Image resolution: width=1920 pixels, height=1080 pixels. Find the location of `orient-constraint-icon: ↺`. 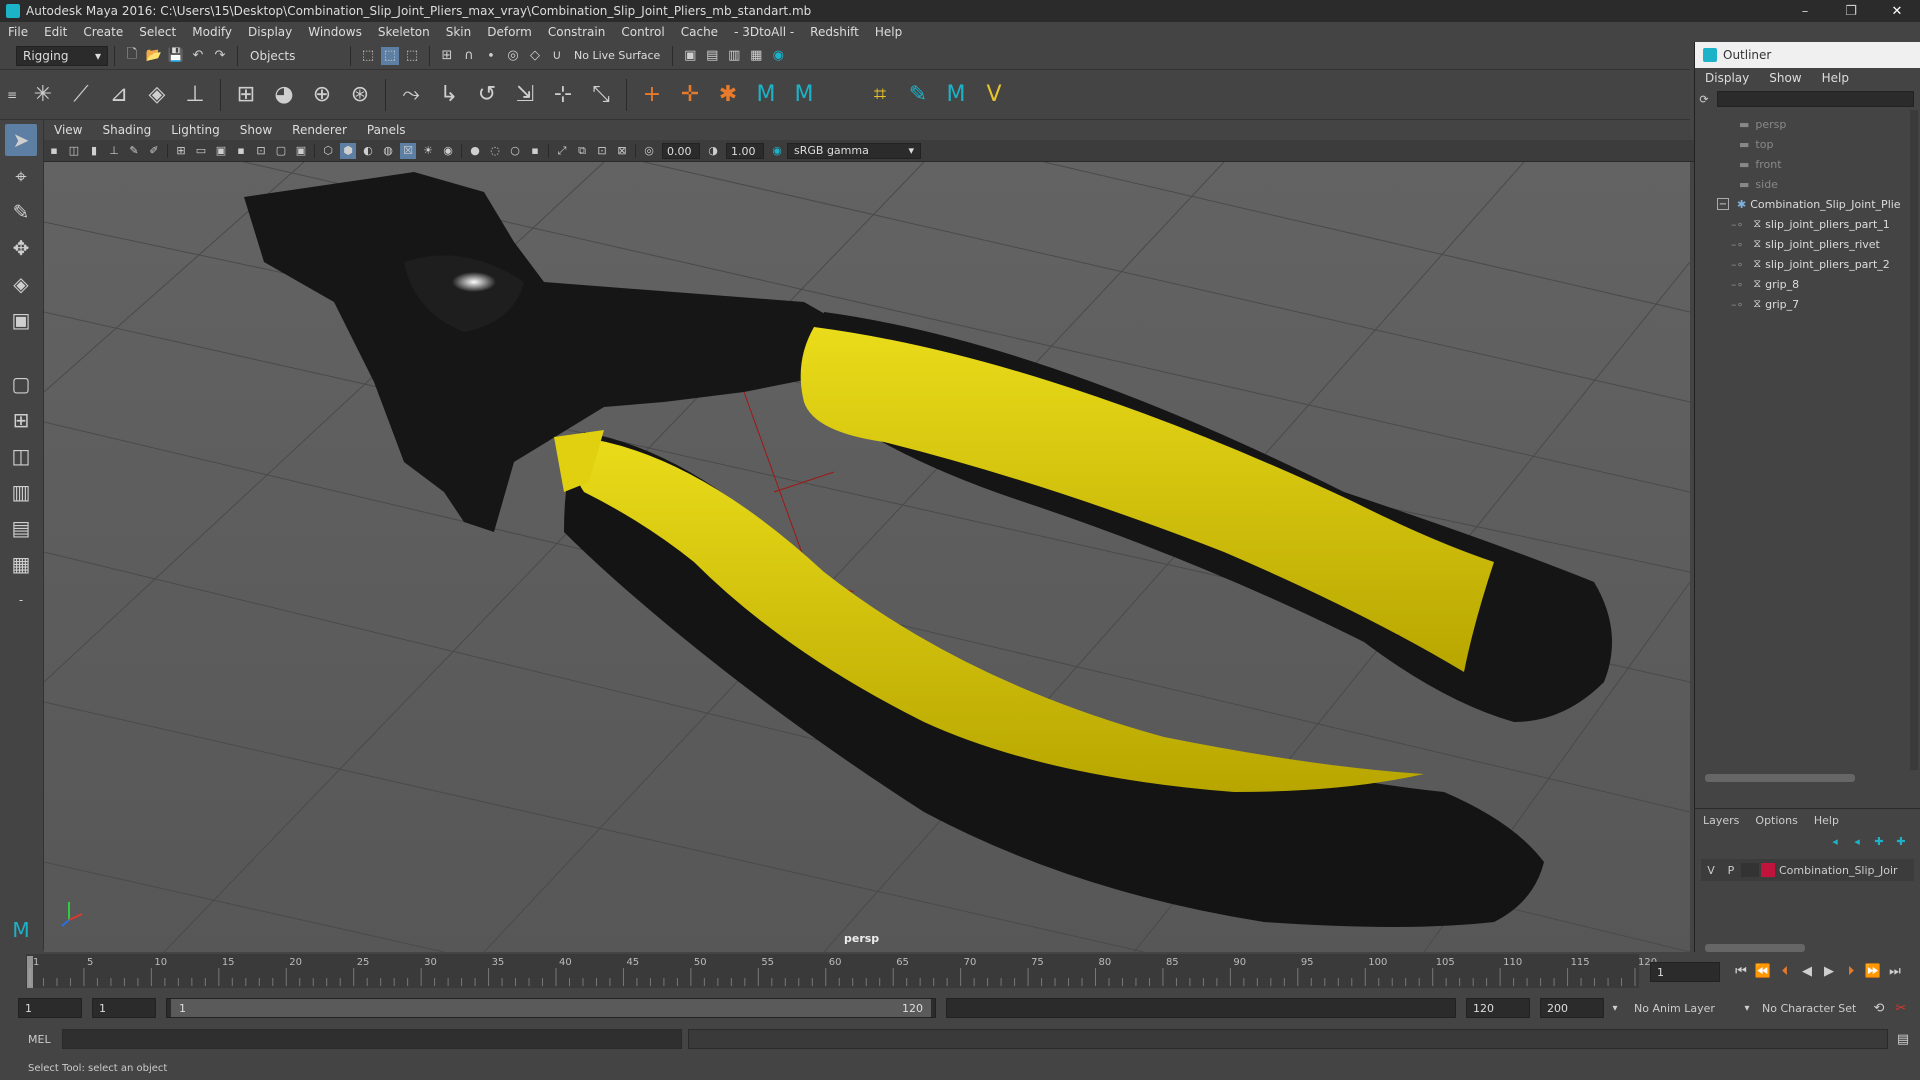

orient-constraint-icon: ↺ is located at coordinates (487, 95).